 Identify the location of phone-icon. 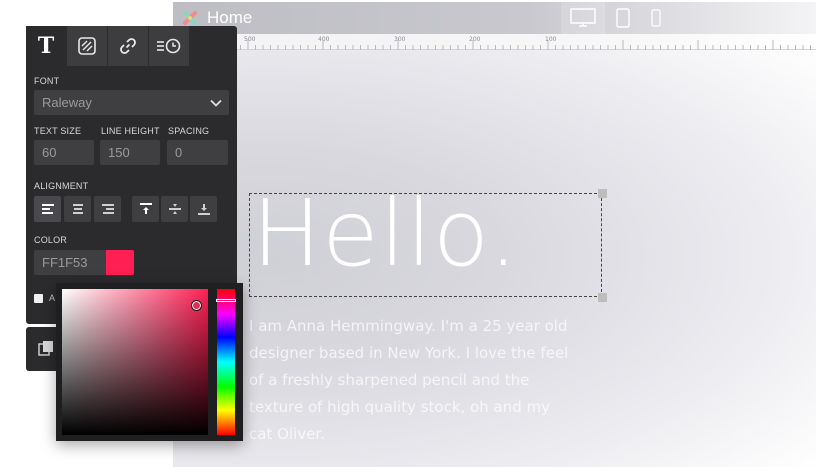
(656, 18).